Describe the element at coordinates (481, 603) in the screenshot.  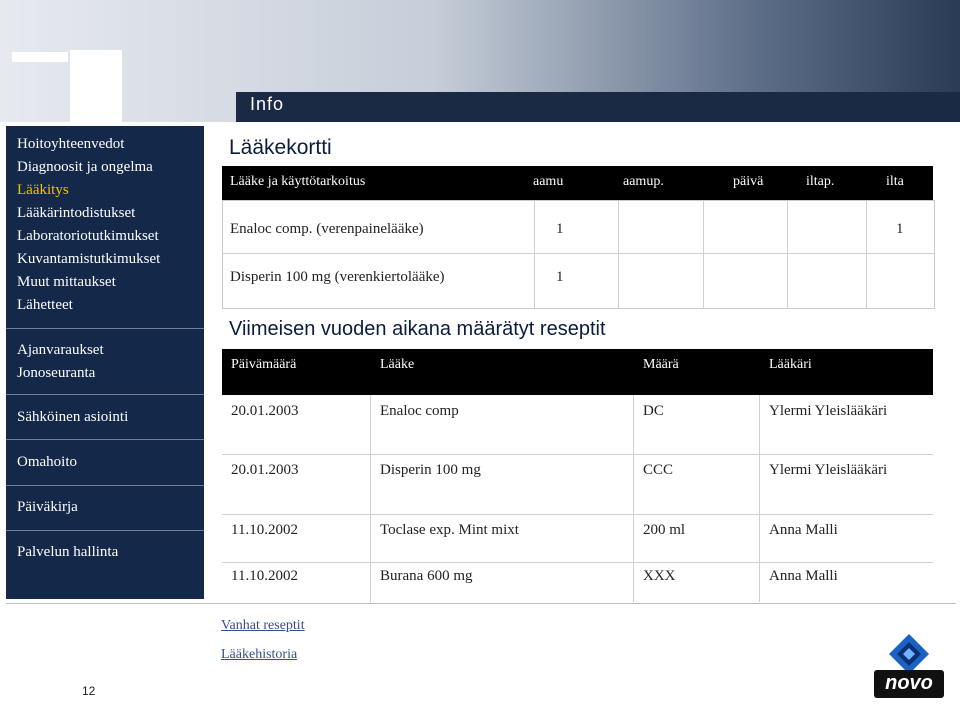
I see `footer-divider` at that location.